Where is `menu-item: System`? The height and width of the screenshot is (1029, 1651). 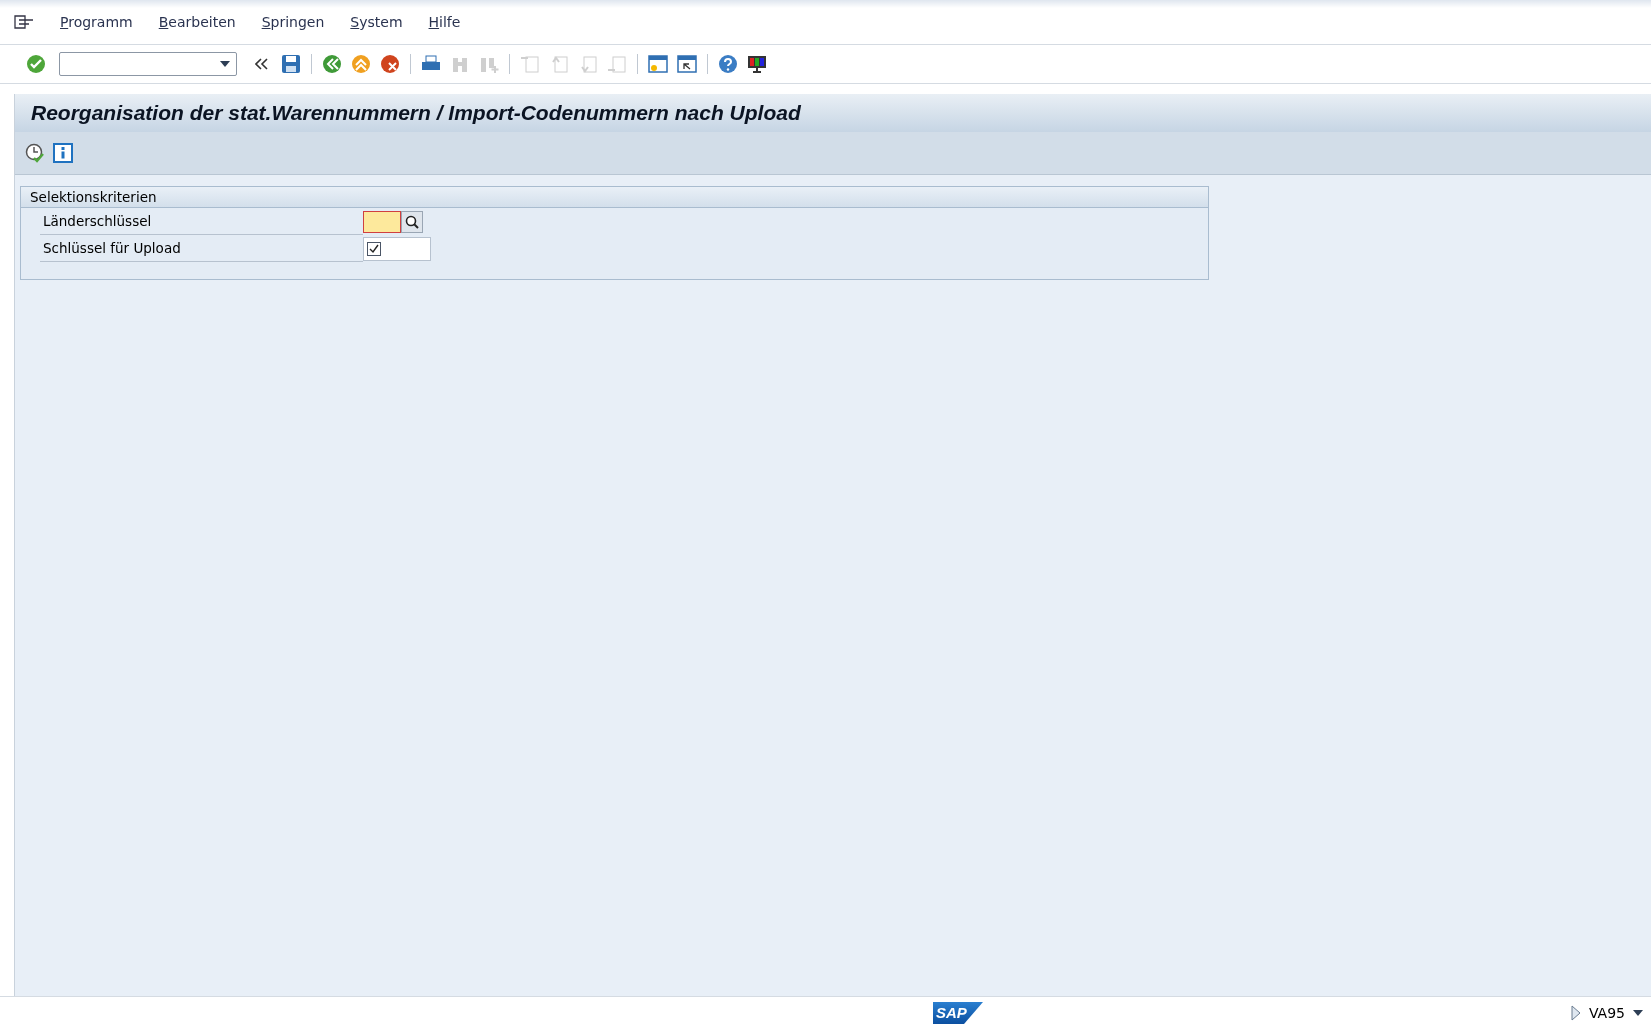
menu-item: System is located at coordinates (376, 22).